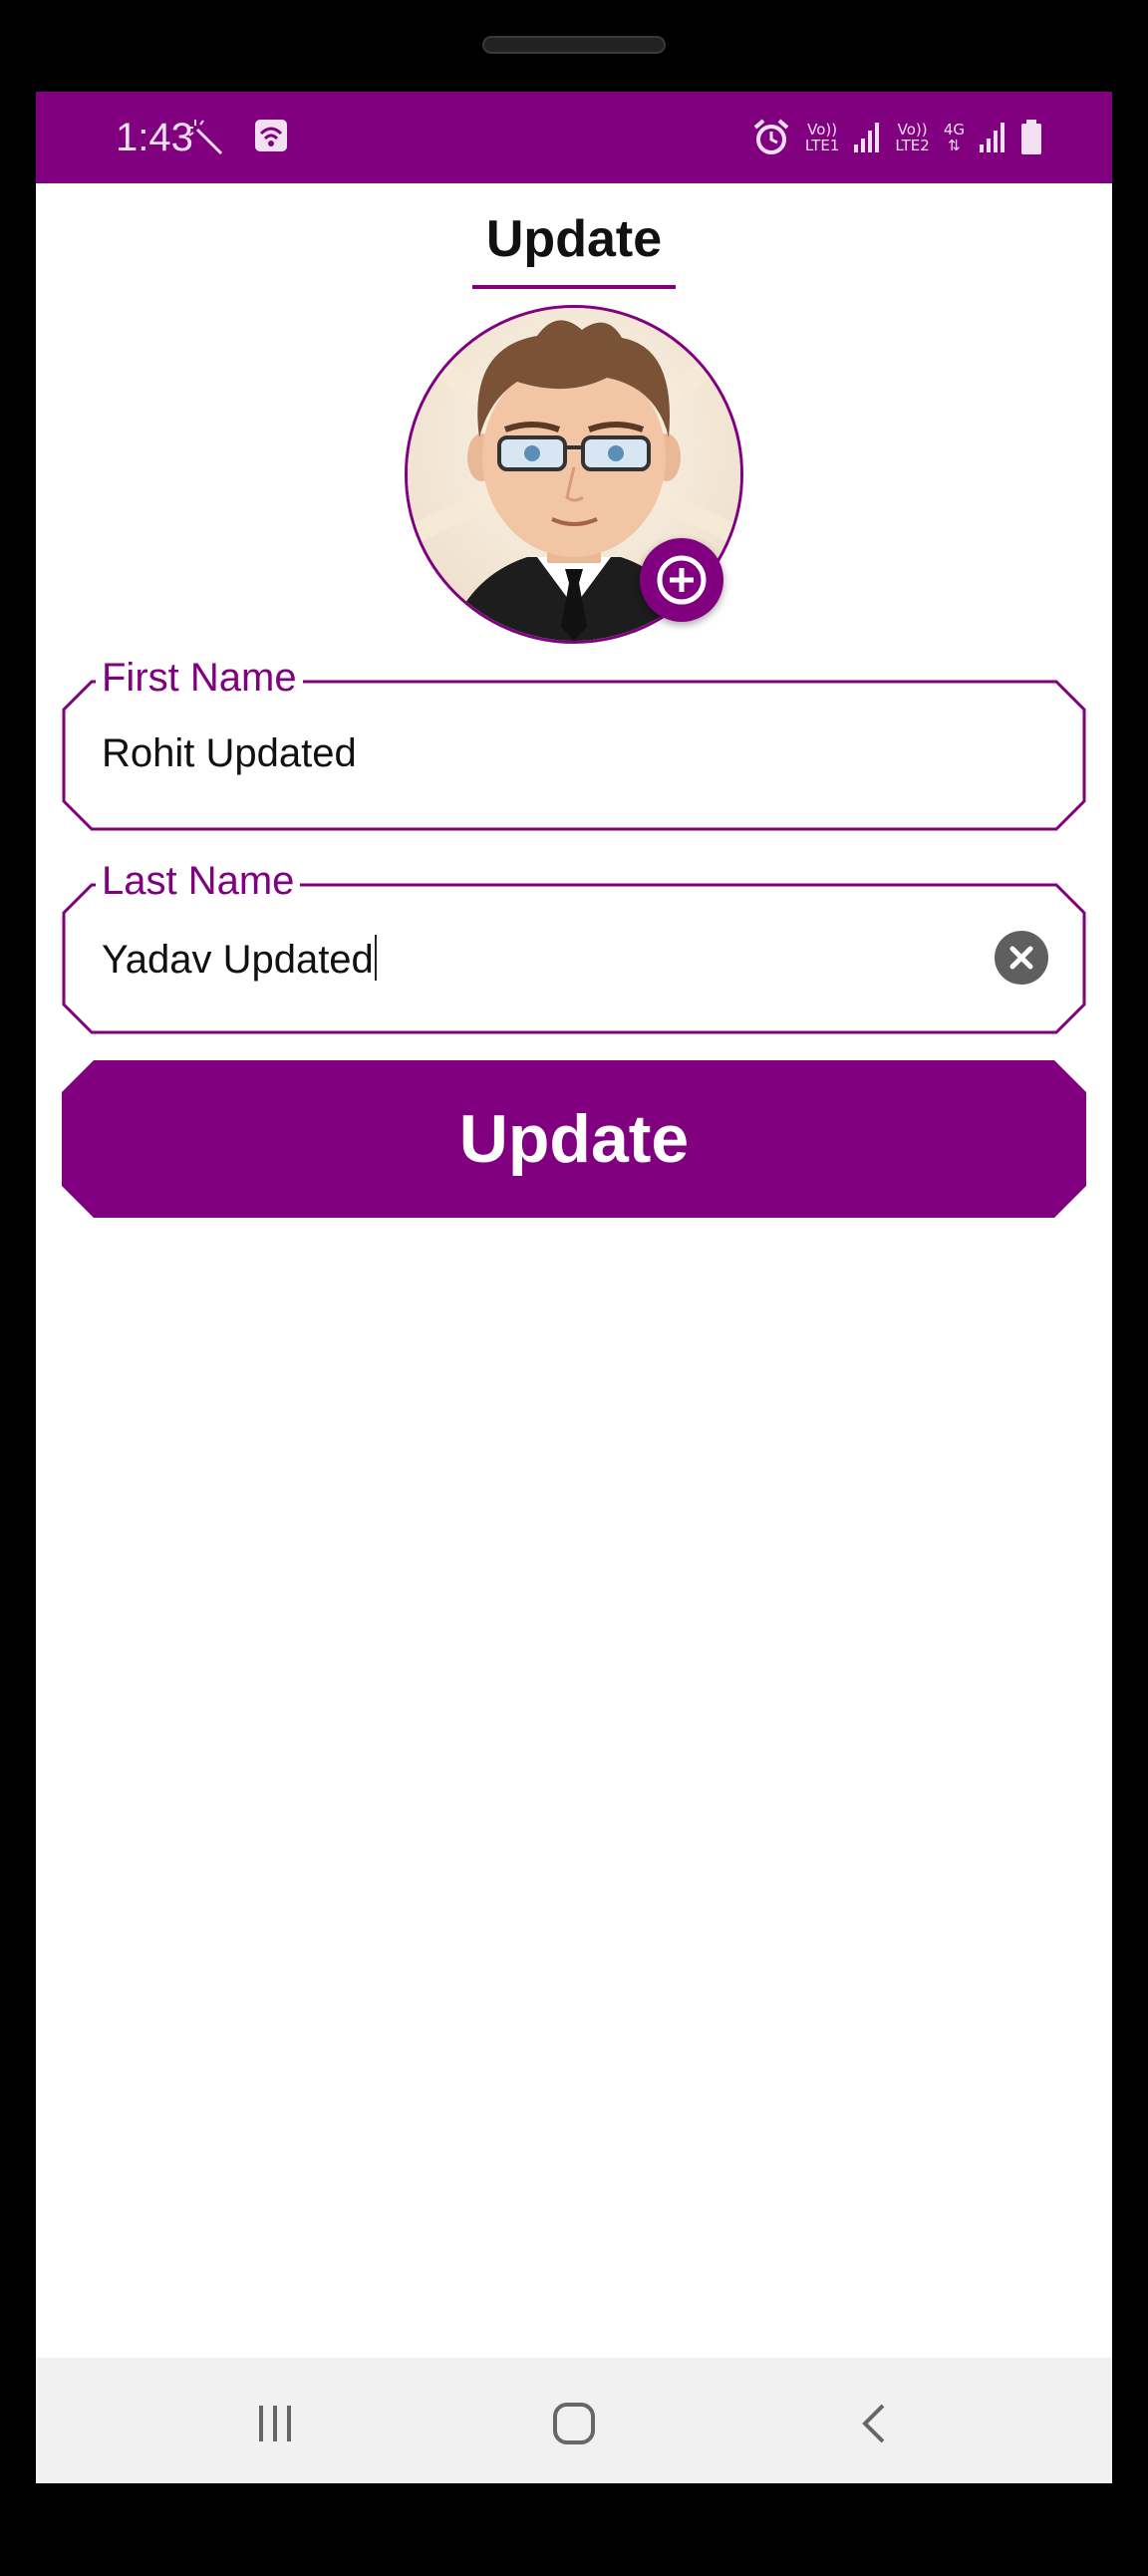 The image size is (1148, 2576). I want to click on network-2: Vo)) LTE2, so click(912, 137).